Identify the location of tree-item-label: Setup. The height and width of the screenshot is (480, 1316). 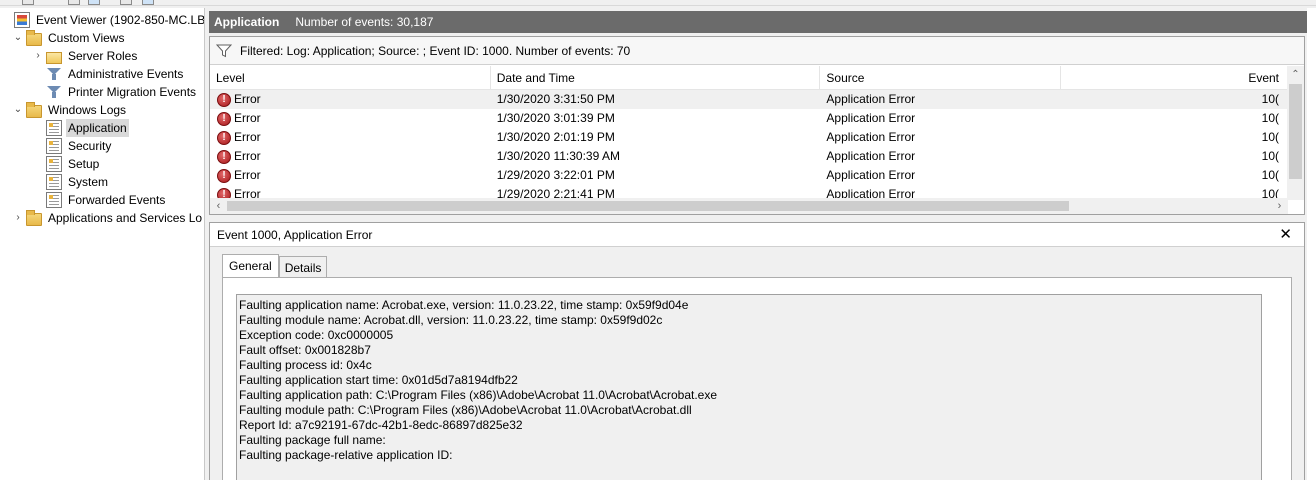
(84, 164).